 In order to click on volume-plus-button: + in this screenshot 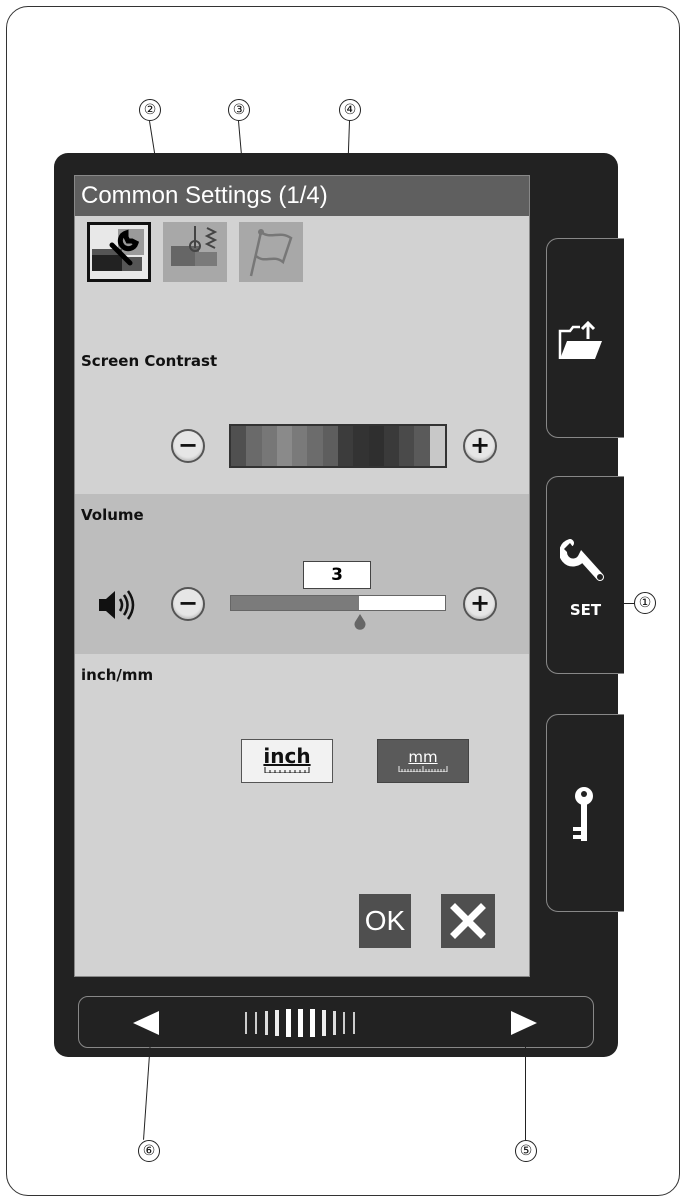, I will do `click(480, 604)`.